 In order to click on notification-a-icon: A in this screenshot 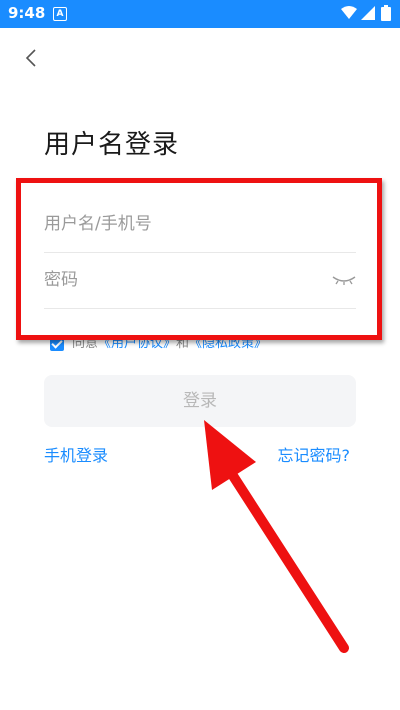, I will do `click(60, 14)`.